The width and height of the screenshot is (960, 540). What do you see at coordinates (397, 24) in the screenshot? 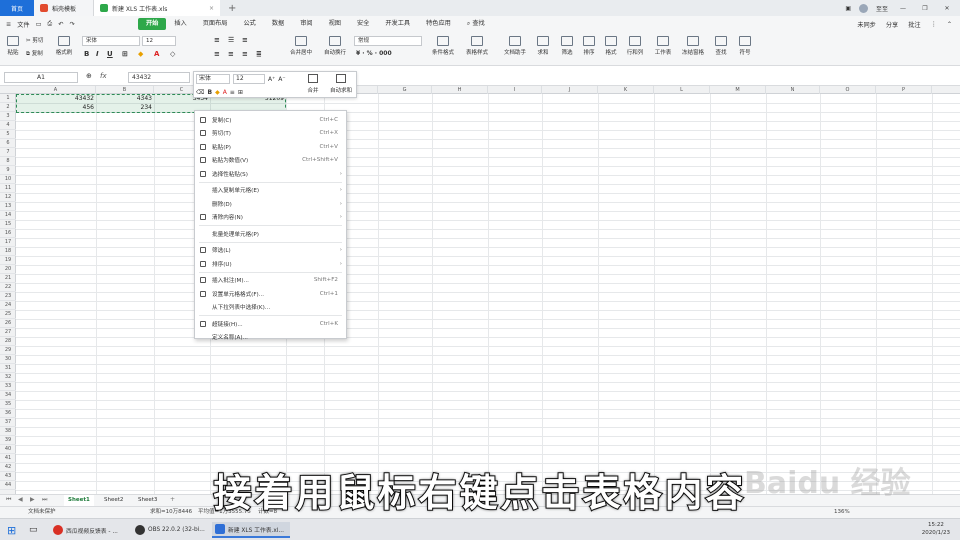
I see `menu-developer: 开发工具` at bounding box center [397, 24].